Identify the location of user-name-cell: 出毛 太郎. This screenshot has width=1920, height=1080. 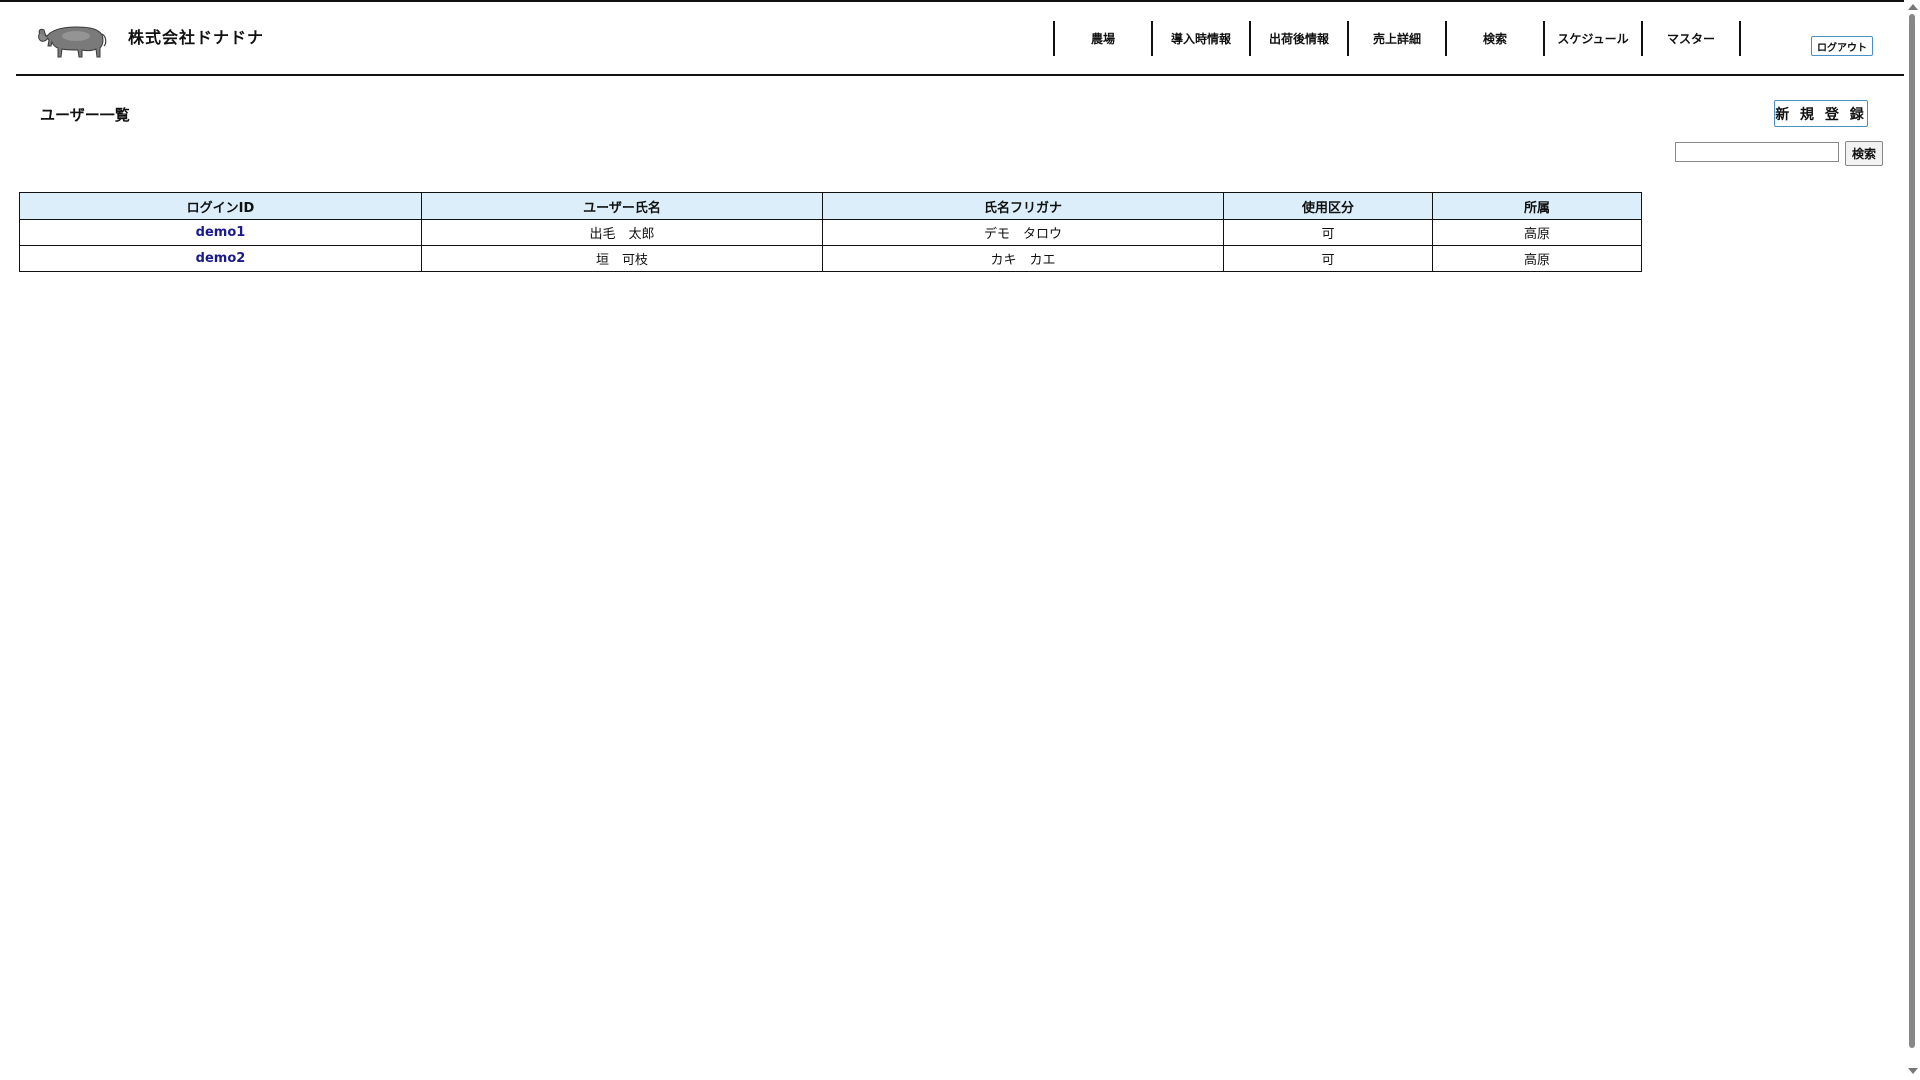
(622, 232).